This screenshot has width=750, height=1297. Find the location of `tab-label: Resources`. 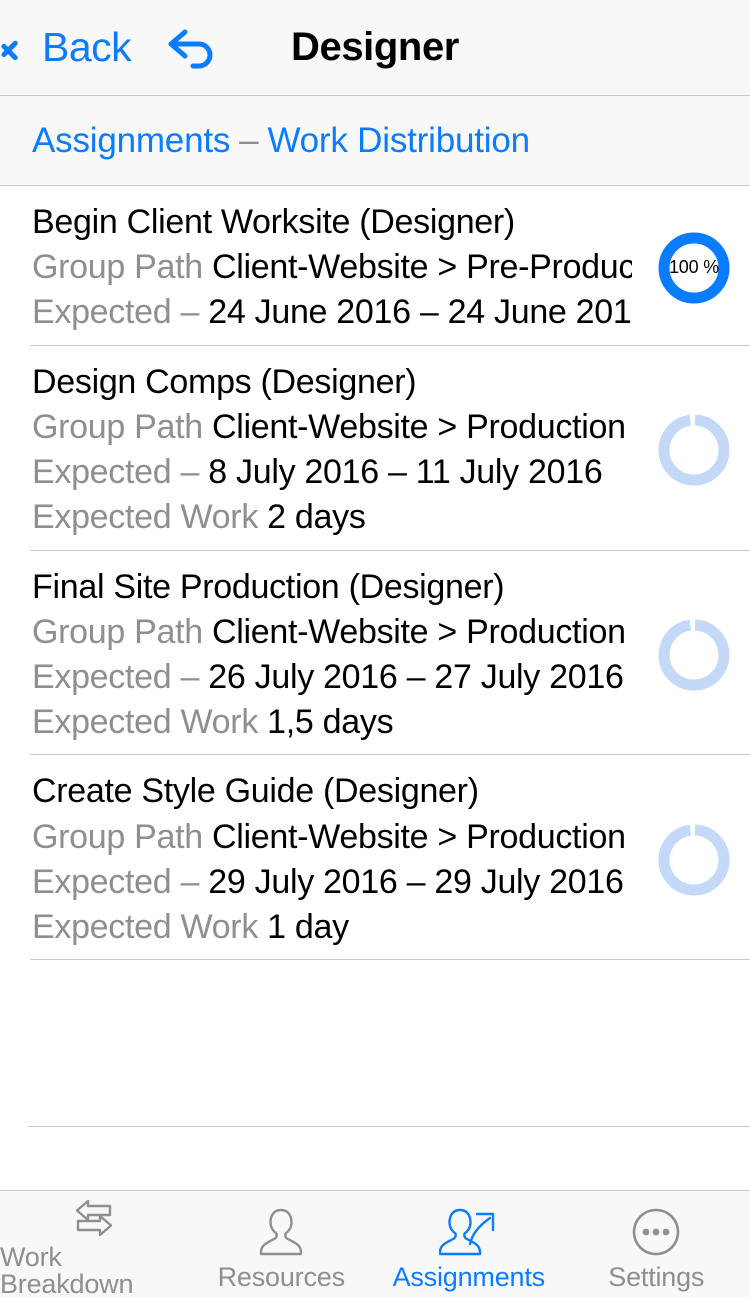

tab-label: Resources is located at coordinates (281, 1276).